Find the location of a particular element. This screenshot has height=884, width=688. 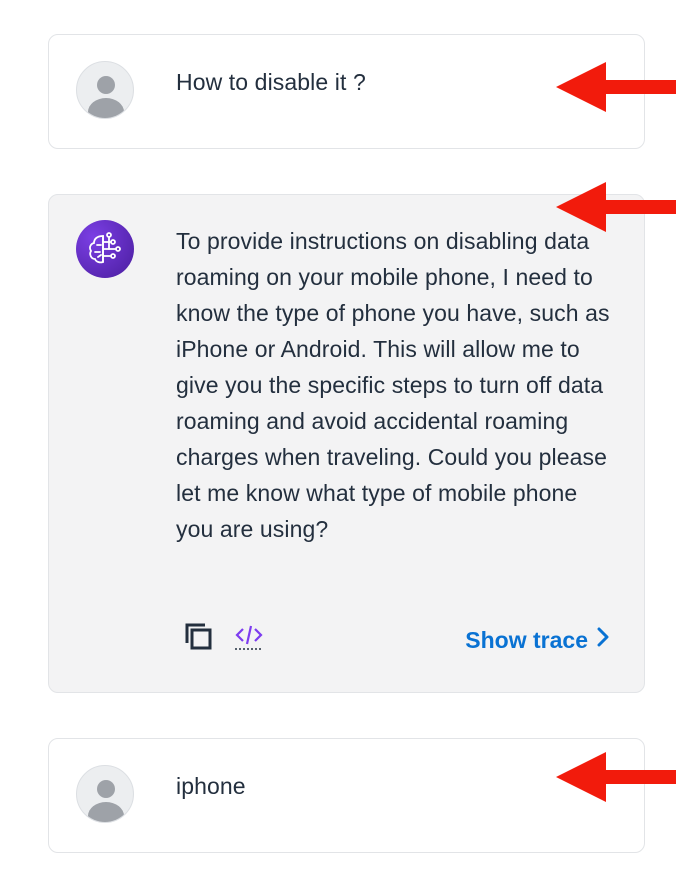

code-icon is located at coordinates (249, 639).